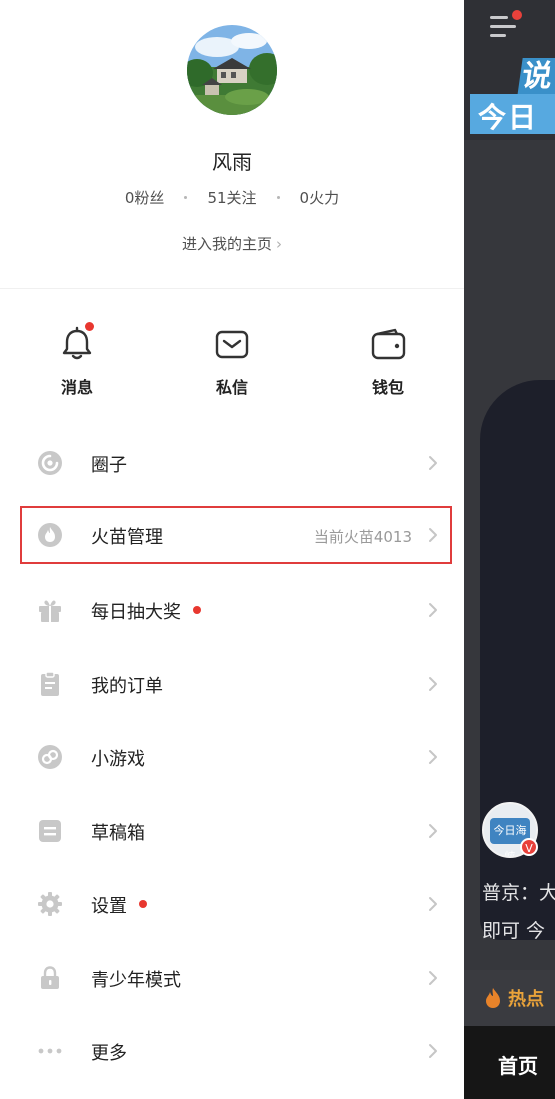  Describe the element at coordinates (50, 757) in the screenshot. I see `game-icon` at that location.